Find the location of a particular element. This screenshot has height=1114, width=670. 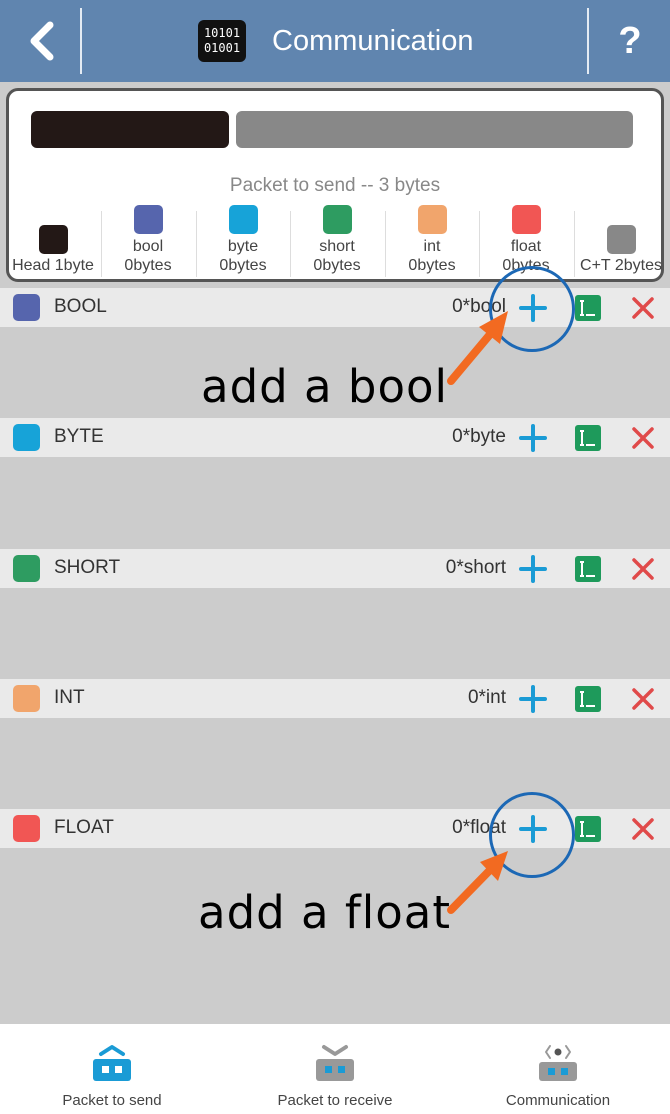

legend-label: C+T 2bytes is located at coordinates (621, 265).